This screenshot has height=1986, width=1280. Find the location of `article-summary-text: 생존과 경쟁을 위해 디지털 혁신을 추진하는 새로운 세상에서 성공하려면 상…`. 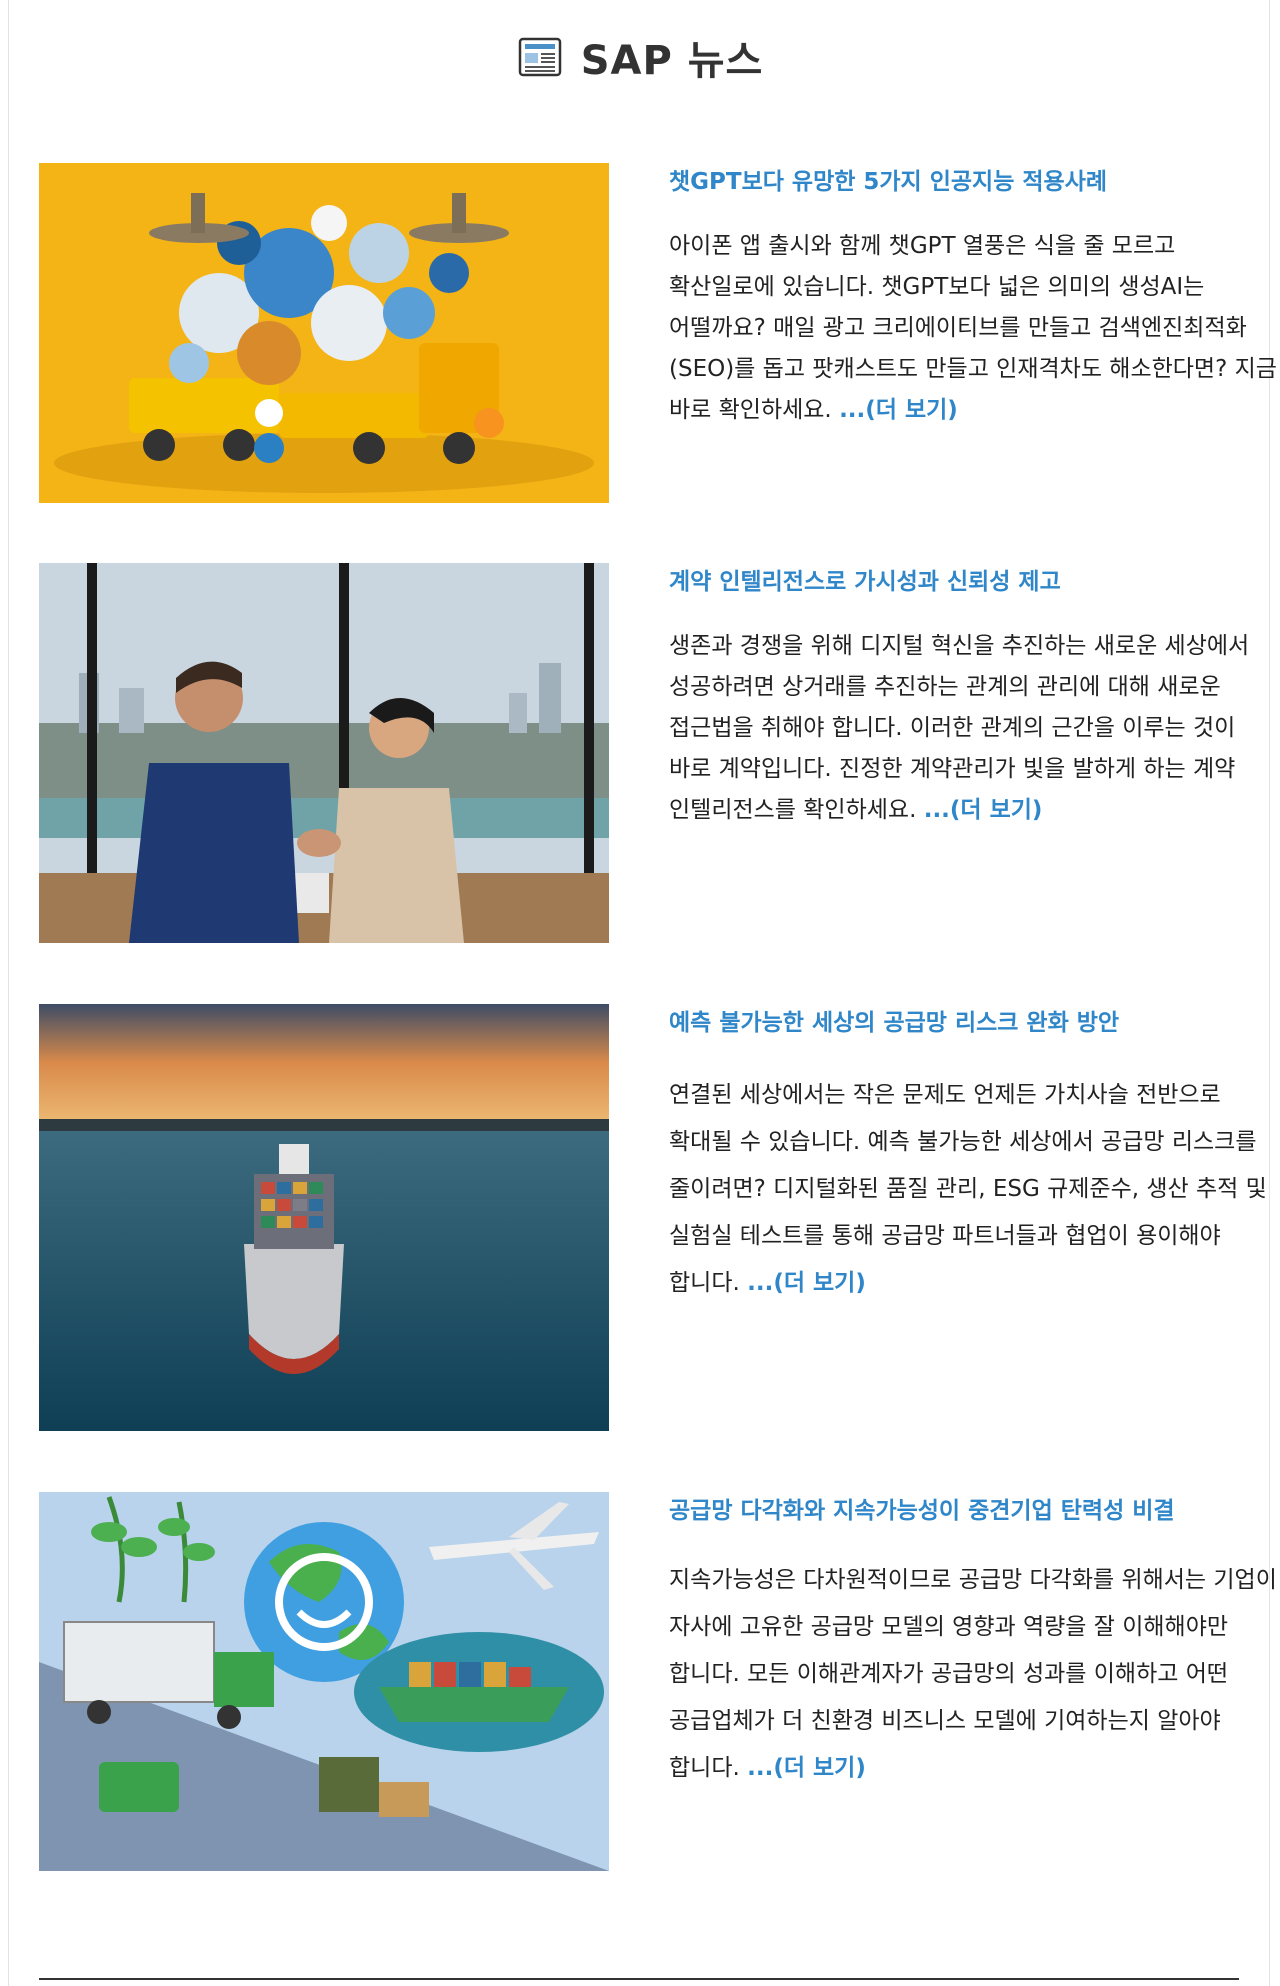

article-summary-text: 생존과 경쟁을 위해 디지털 혁신을 추진하는 새로운 세상에서 성공하려면 상… is located at coordinates (959, 728).